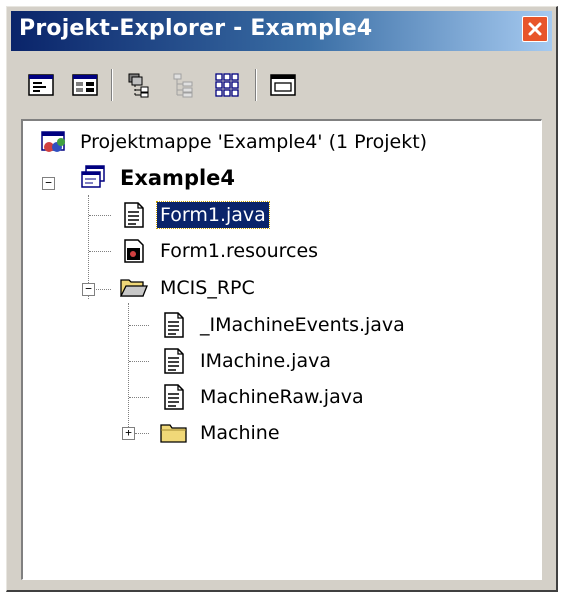 The image size is (565, 597). I want to click on project-collapse-toggle: −, so click(48, 183).